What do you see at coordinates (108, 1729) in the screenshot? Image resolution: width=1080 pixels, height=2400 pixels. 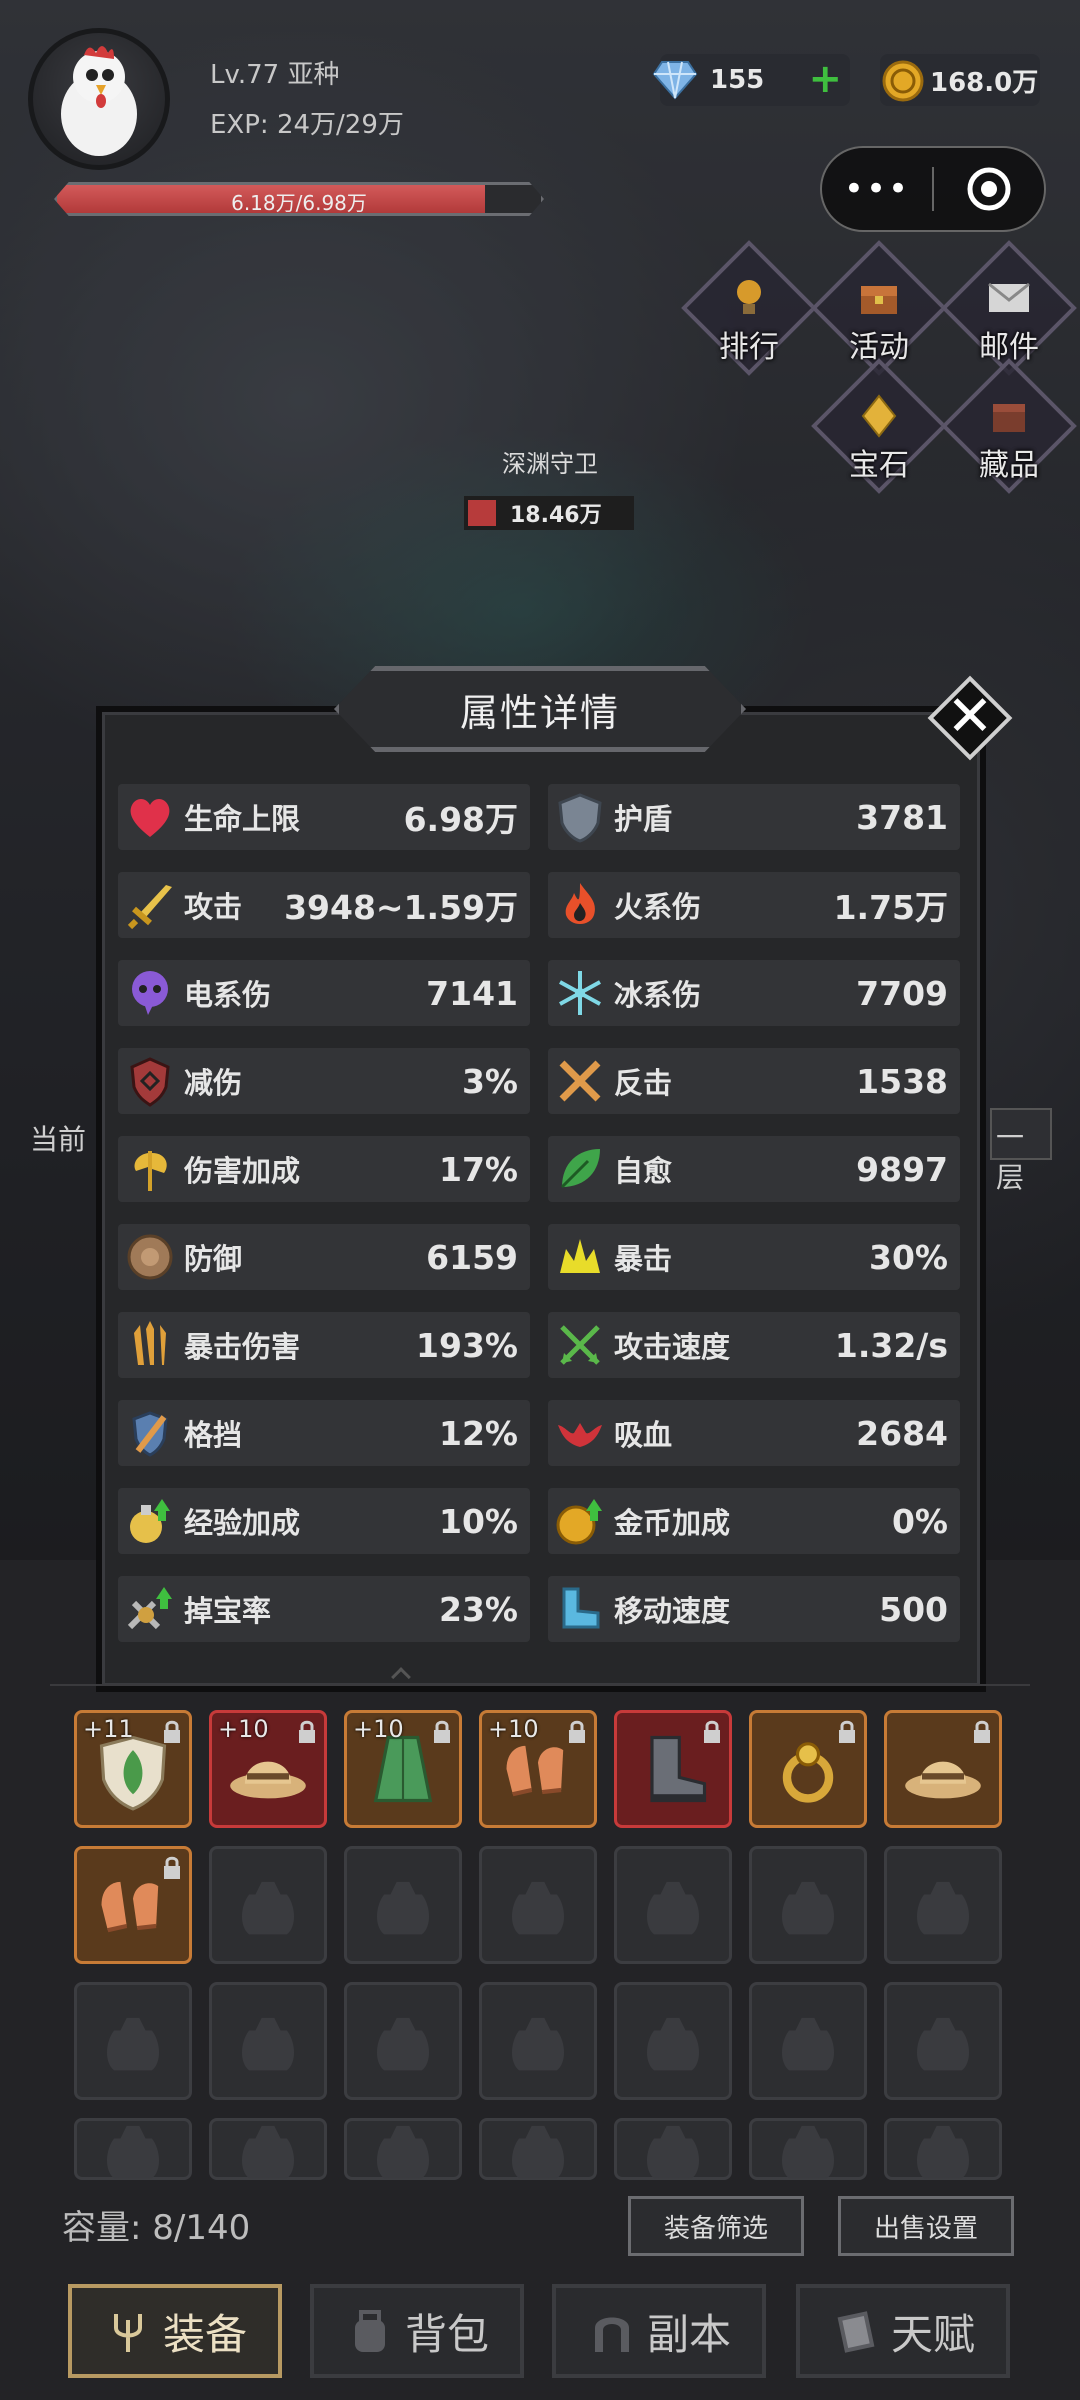 I see `enhance-level: +11` at bounding box center [108, 1729].